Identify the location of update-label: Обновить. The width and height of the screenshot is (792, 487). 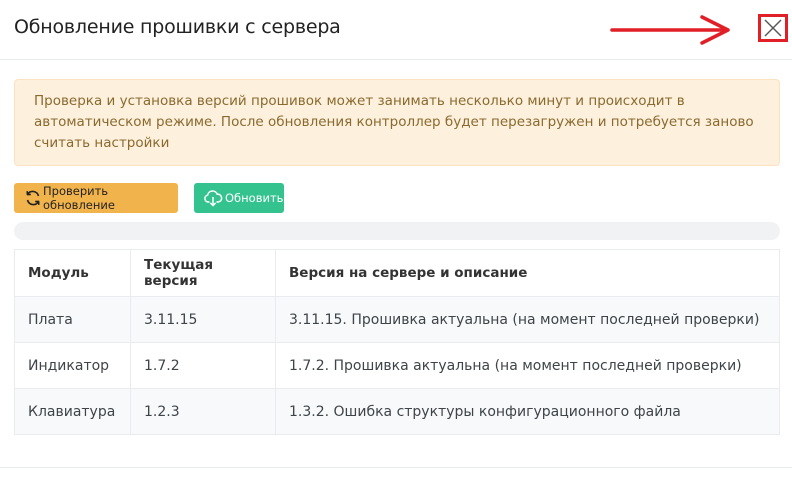
(254, 198).